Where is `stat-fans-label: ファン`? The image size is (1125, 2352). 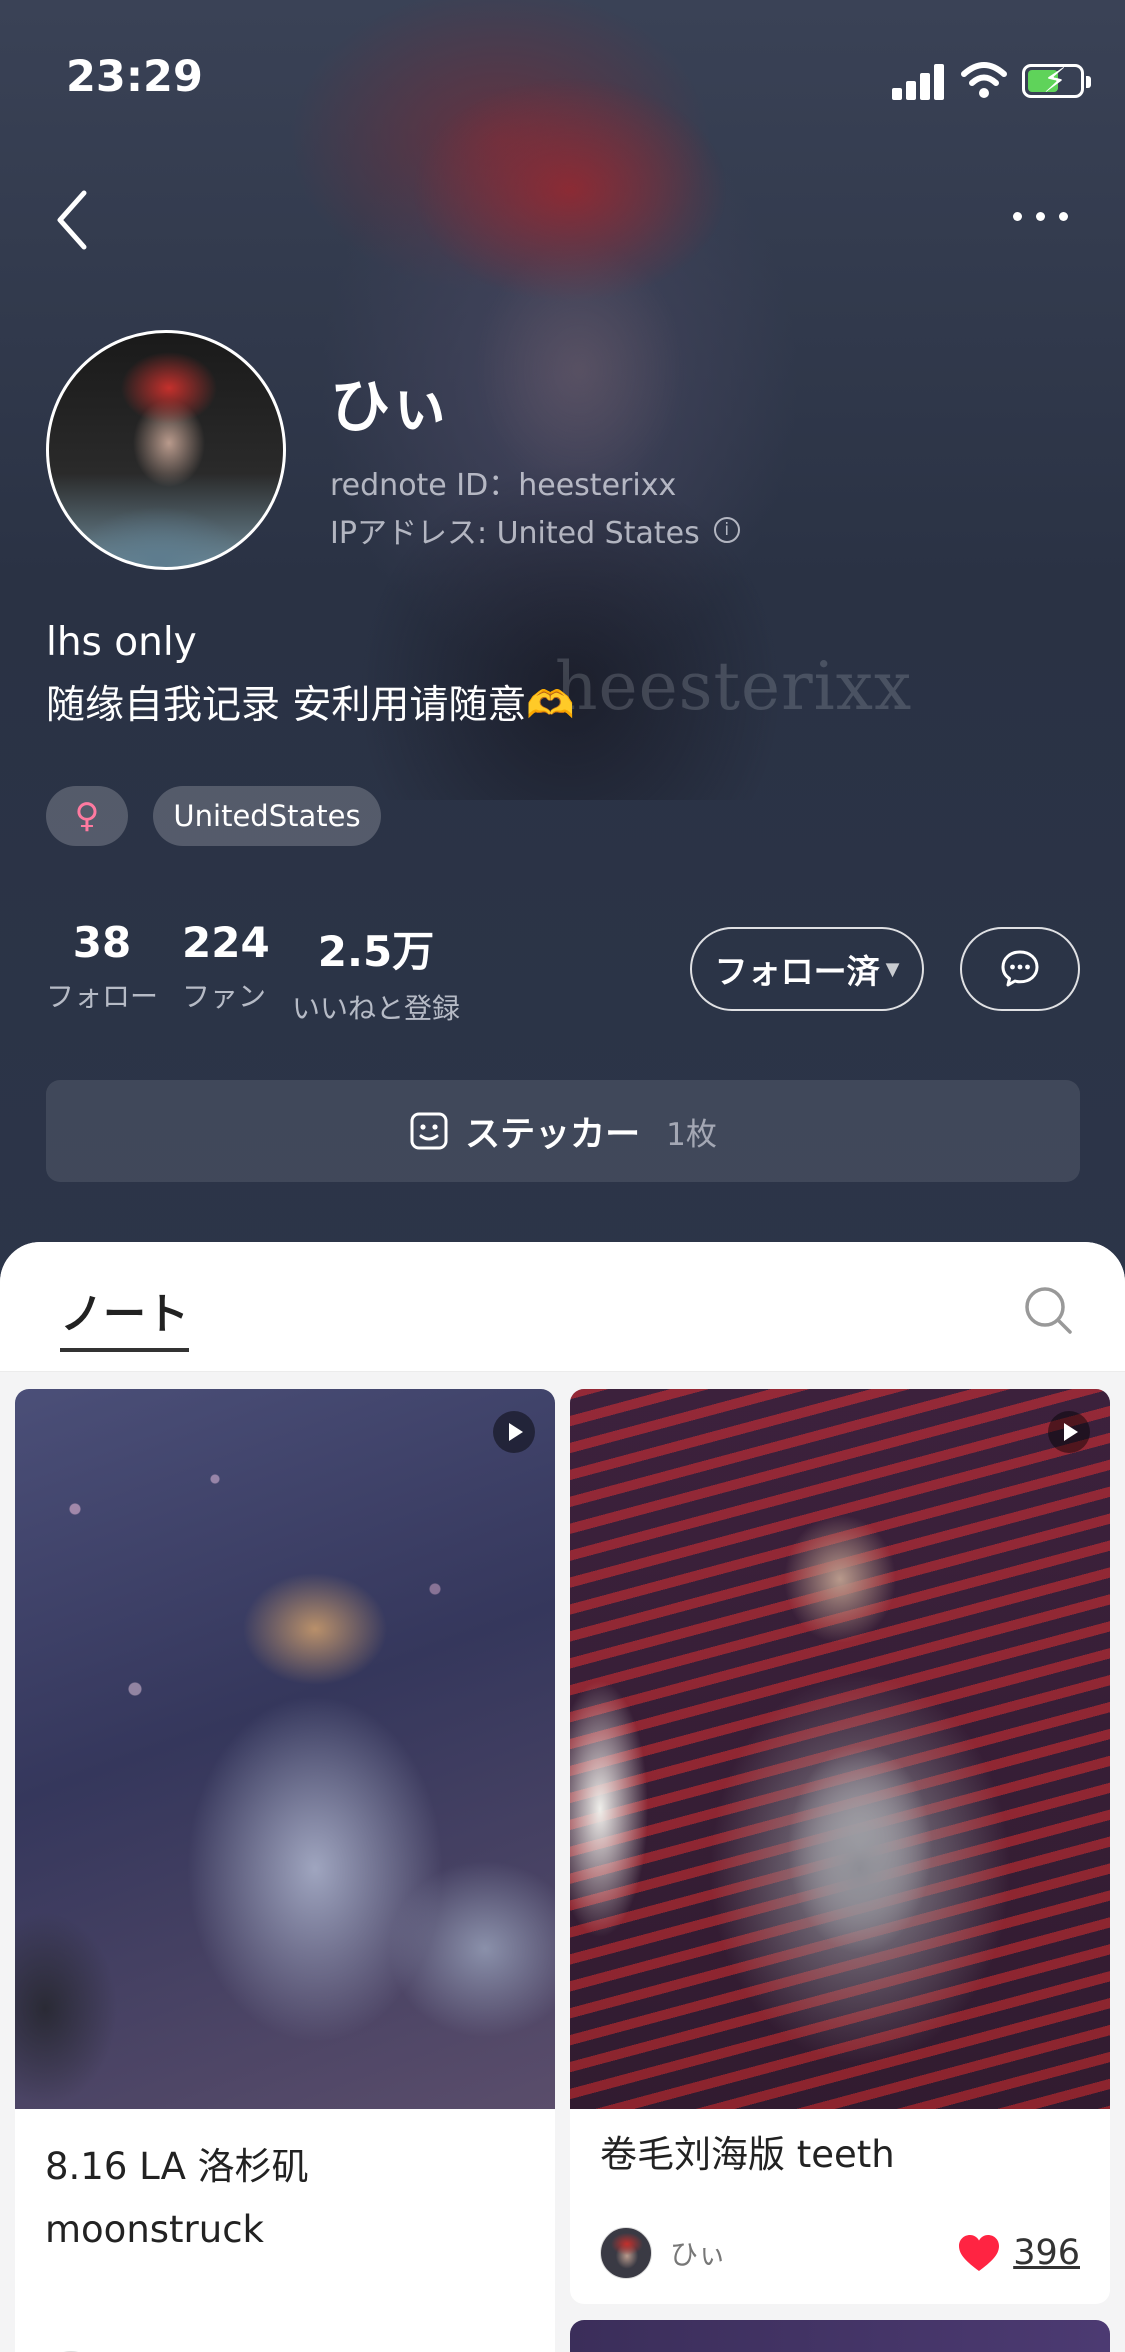
stat-fans-label: ファン is located at coordinates (224, 996).